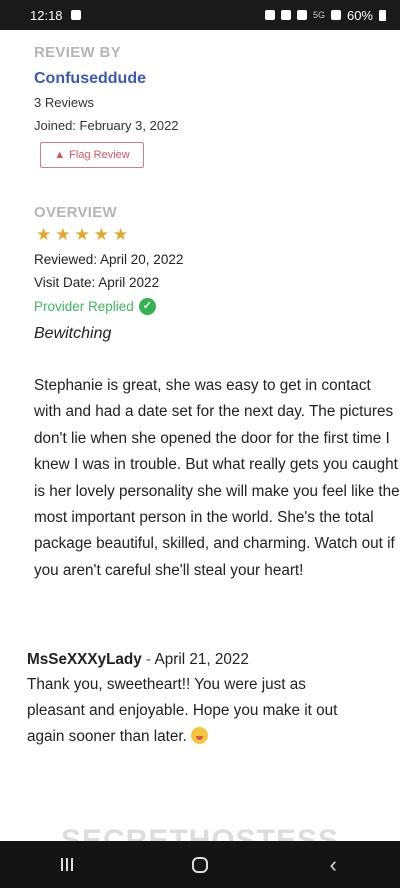  I want to click on reply-header: MsSeXXXyLady - April 21, 2022, so click(187, 660).